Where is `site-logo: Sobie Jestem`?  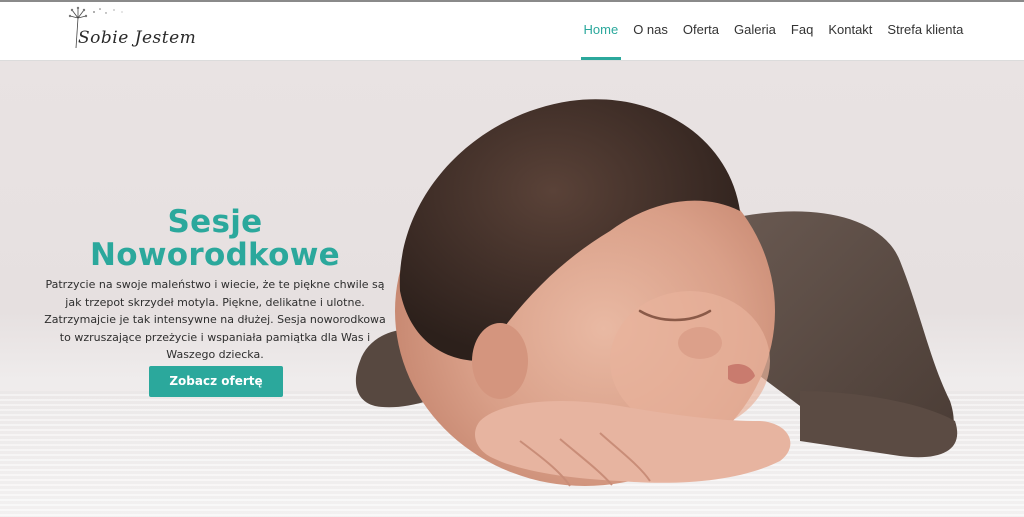 site-logo: Sobie Jestem is located at coordinates (134, 32).